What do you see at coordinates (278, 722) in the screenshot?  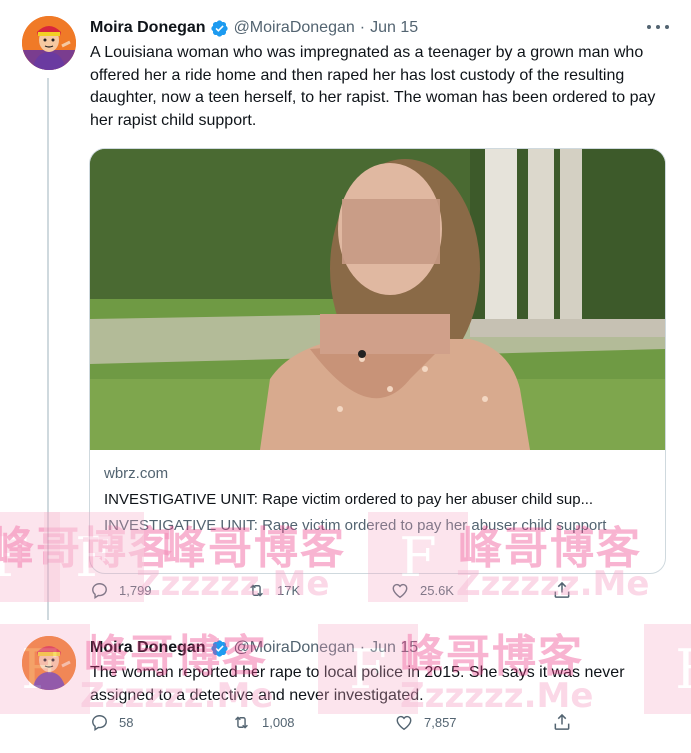 I see `retweet-count: 1,008` at bounding box center [278, 722].